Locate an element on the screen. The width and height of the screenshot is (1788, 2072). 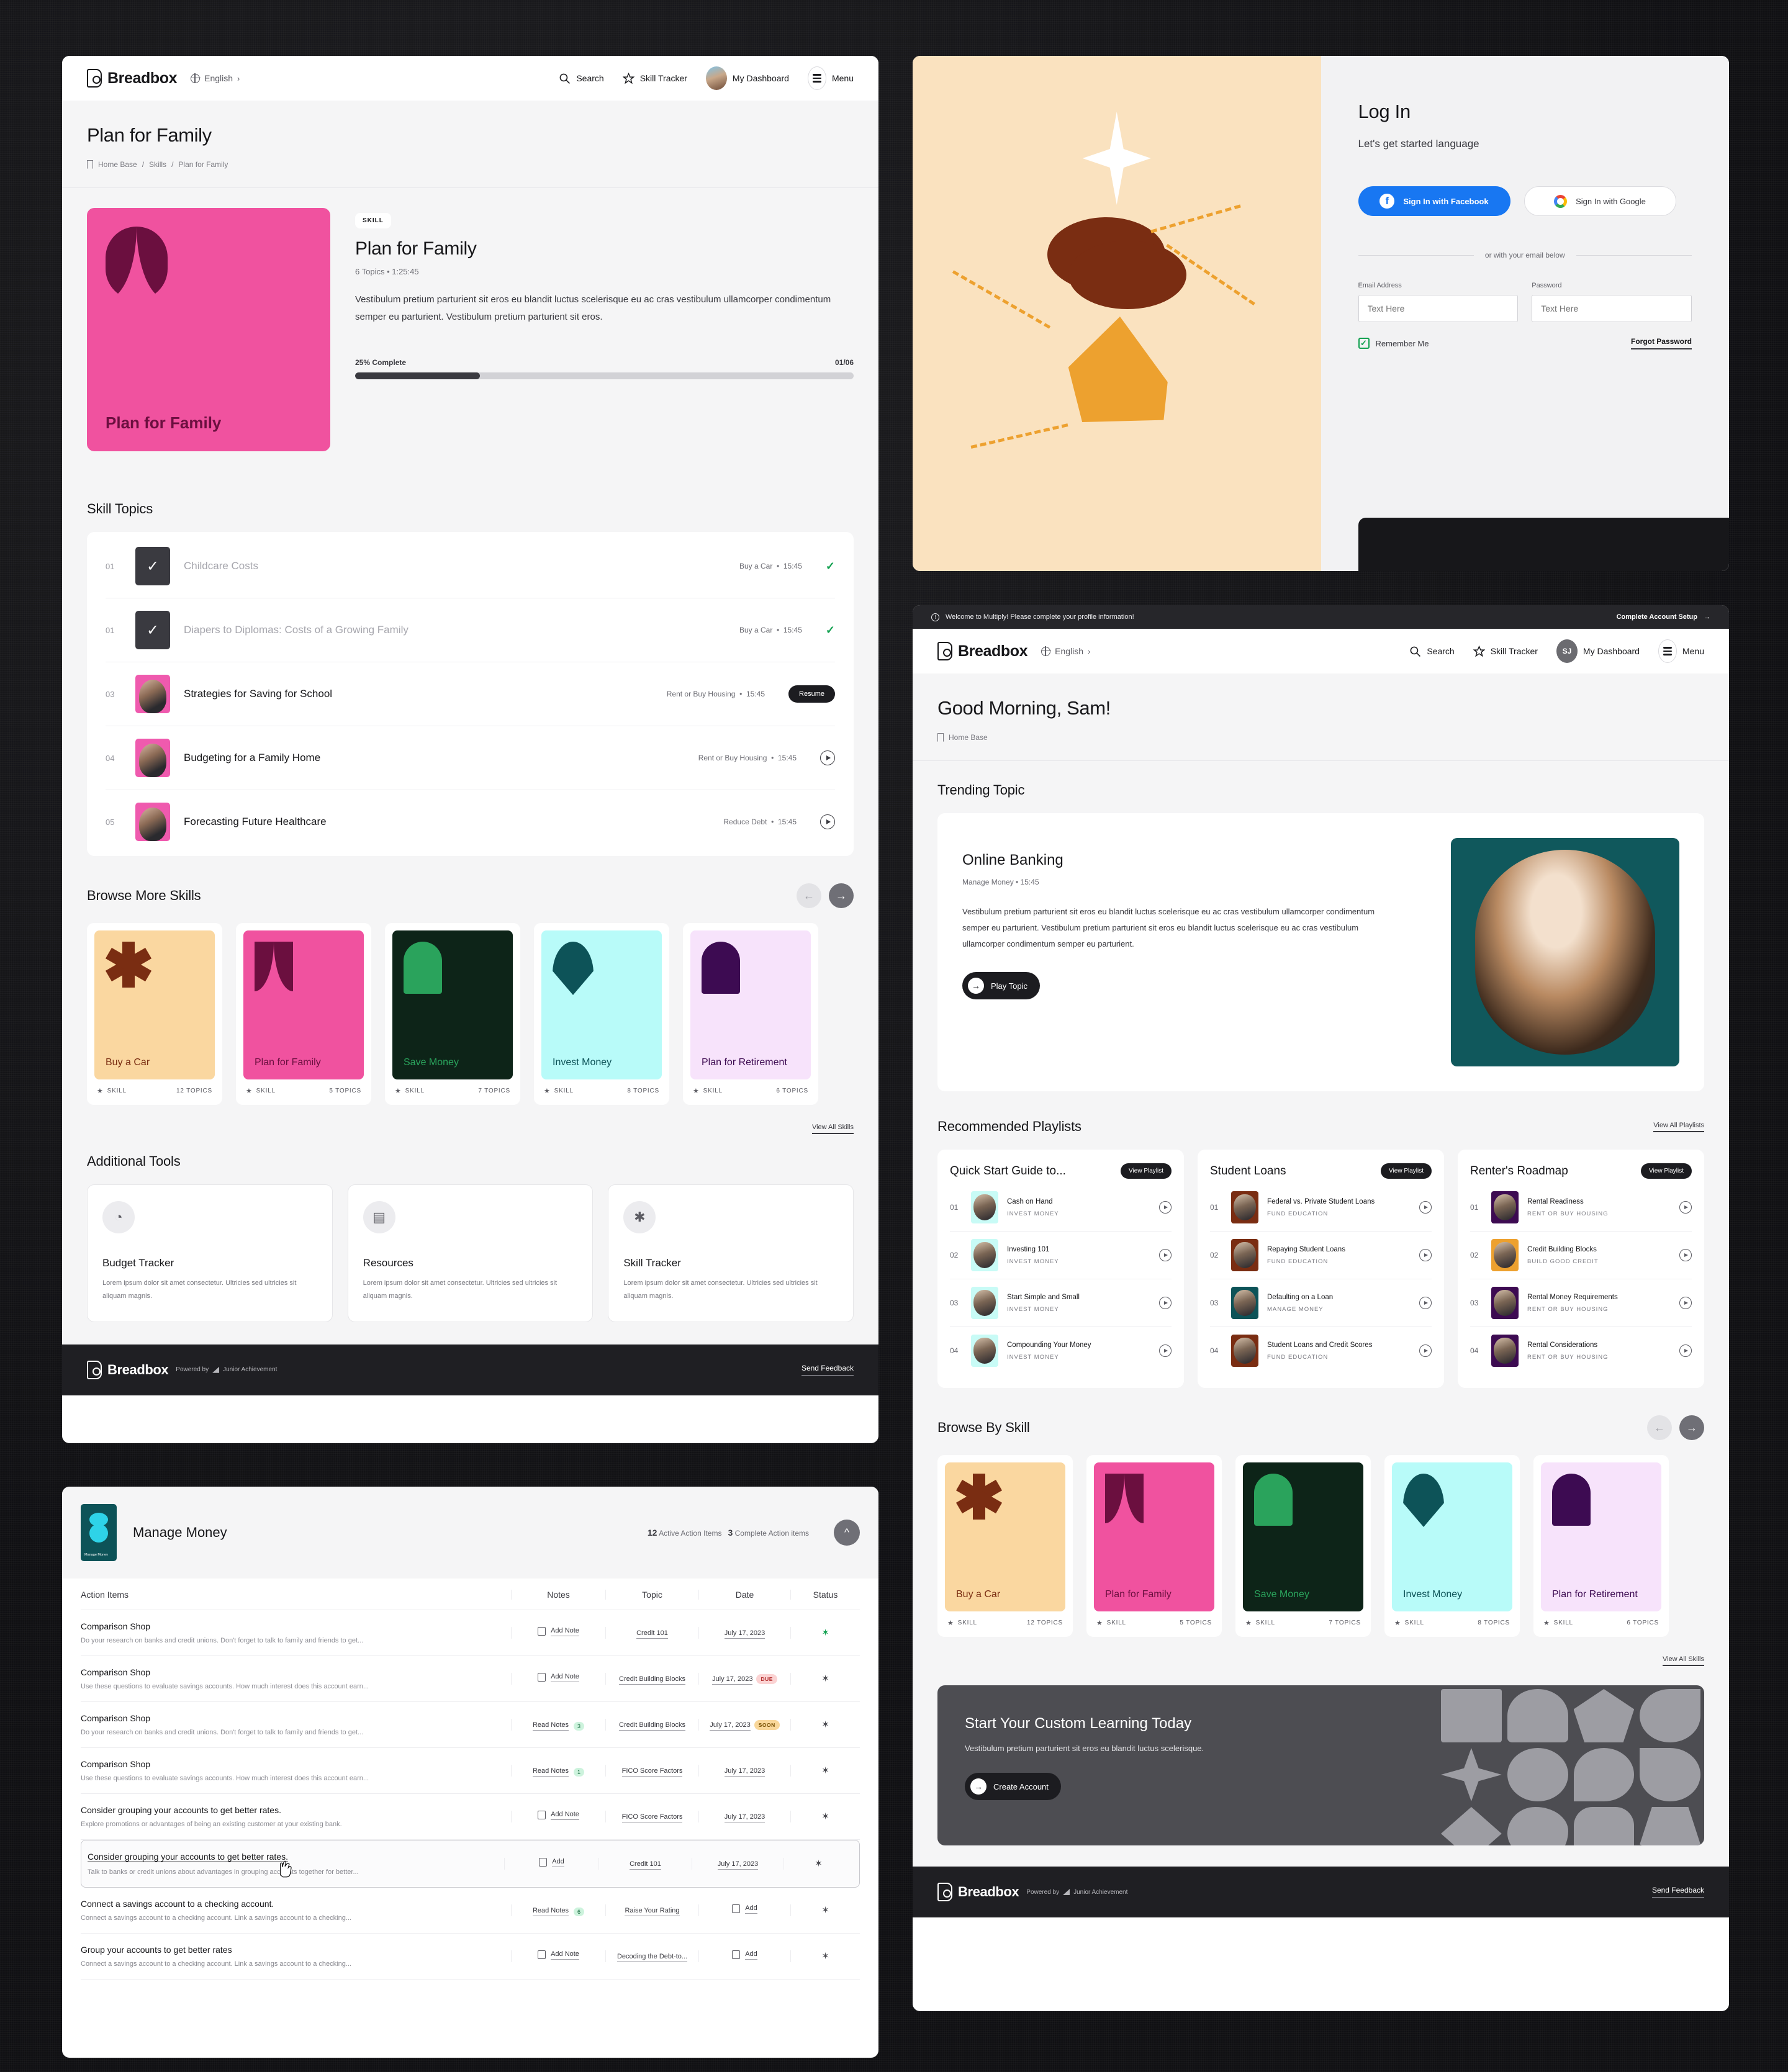
topic-link: Credit Building Blocks is located at coordinates (652, 1680).